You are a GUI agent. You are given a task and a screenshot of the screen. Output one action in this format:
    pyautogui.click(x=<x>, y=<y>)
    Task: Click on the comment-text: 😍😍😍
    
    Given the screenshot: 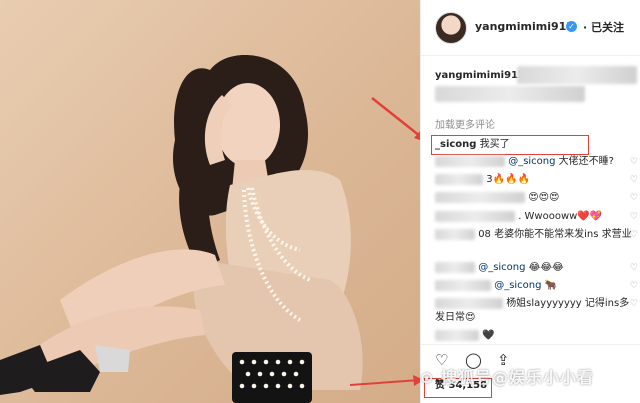 What is the action you would take?
    pyautogui.click(x=544, y=197)
    